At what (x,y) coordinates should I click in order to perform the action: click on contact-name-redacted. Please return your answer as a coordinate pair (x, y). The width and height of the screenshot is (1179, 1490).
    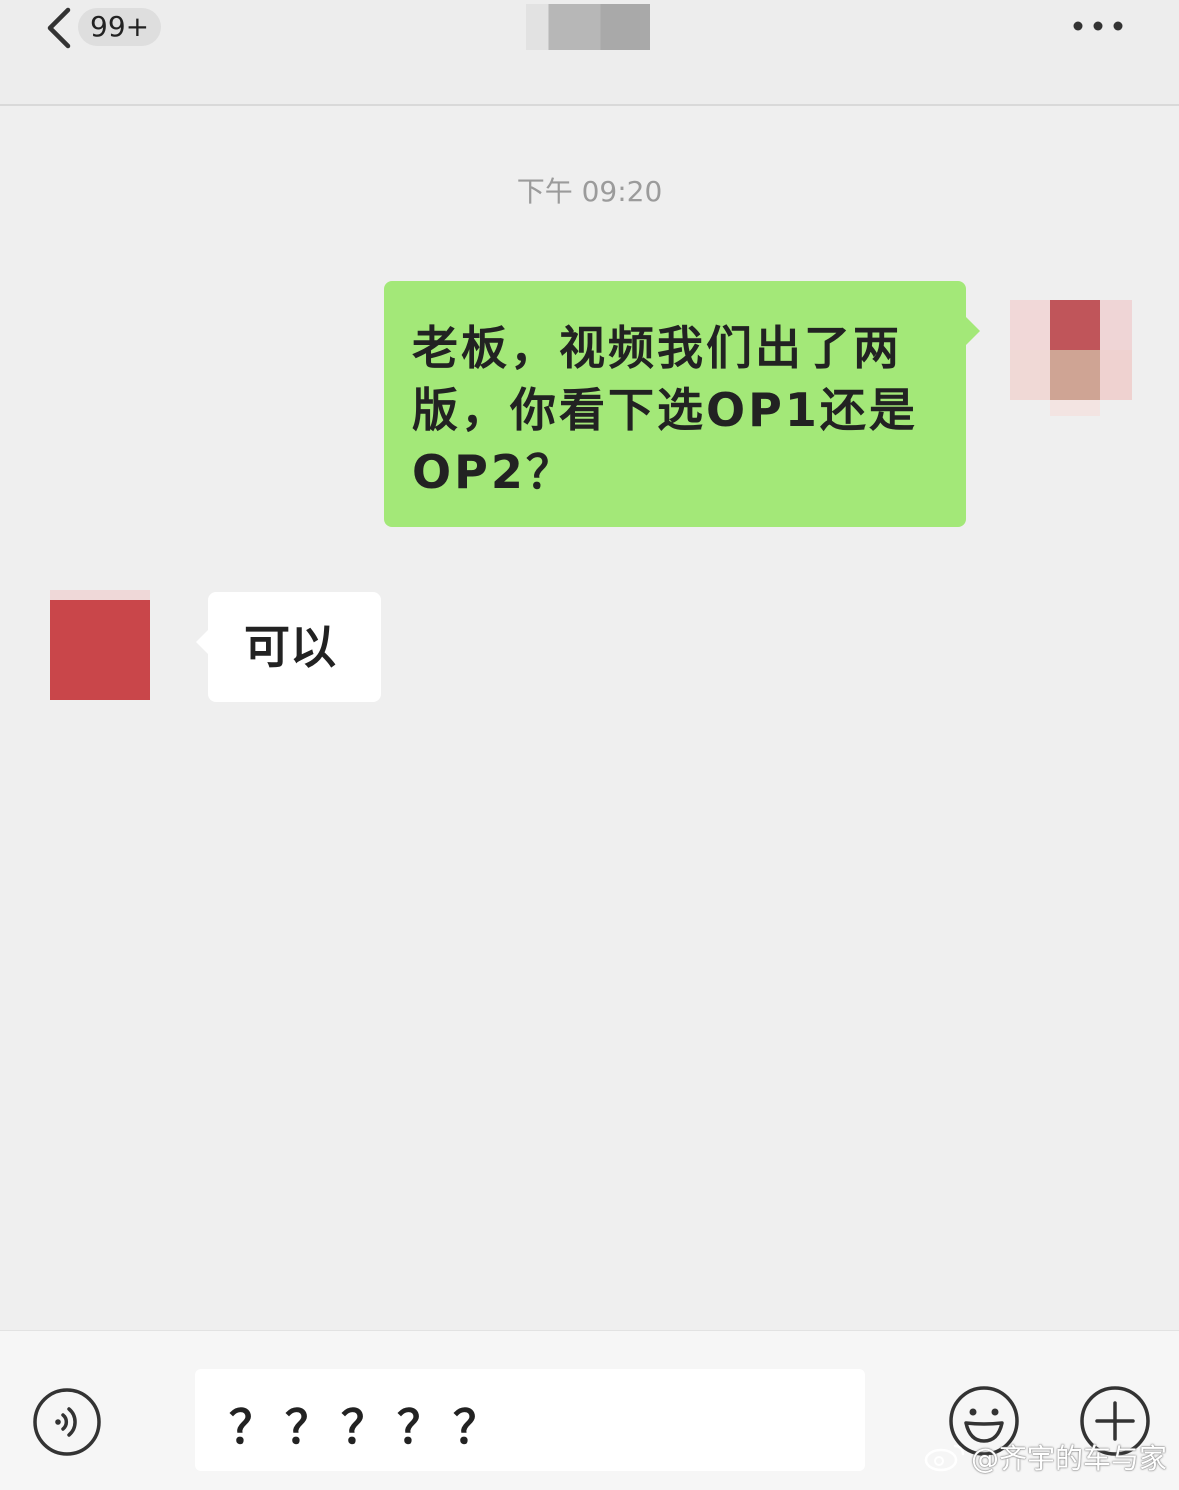
    Looking at the image, I should click on (588, 27).